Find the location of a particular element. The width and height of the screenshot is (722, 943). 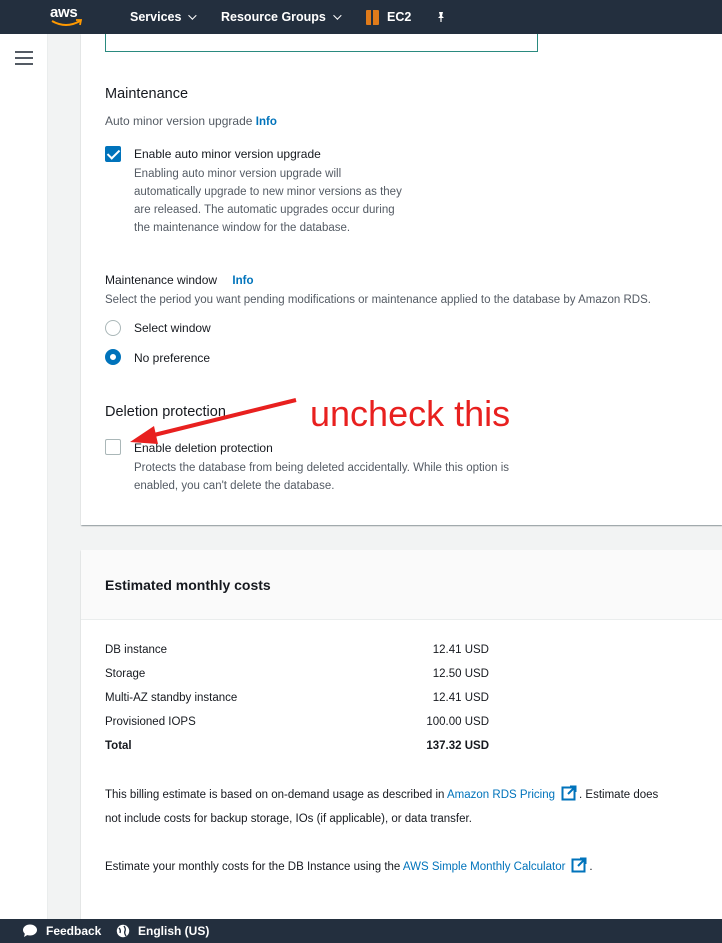

language-label: English (US) is located at coordinates (174, 931).